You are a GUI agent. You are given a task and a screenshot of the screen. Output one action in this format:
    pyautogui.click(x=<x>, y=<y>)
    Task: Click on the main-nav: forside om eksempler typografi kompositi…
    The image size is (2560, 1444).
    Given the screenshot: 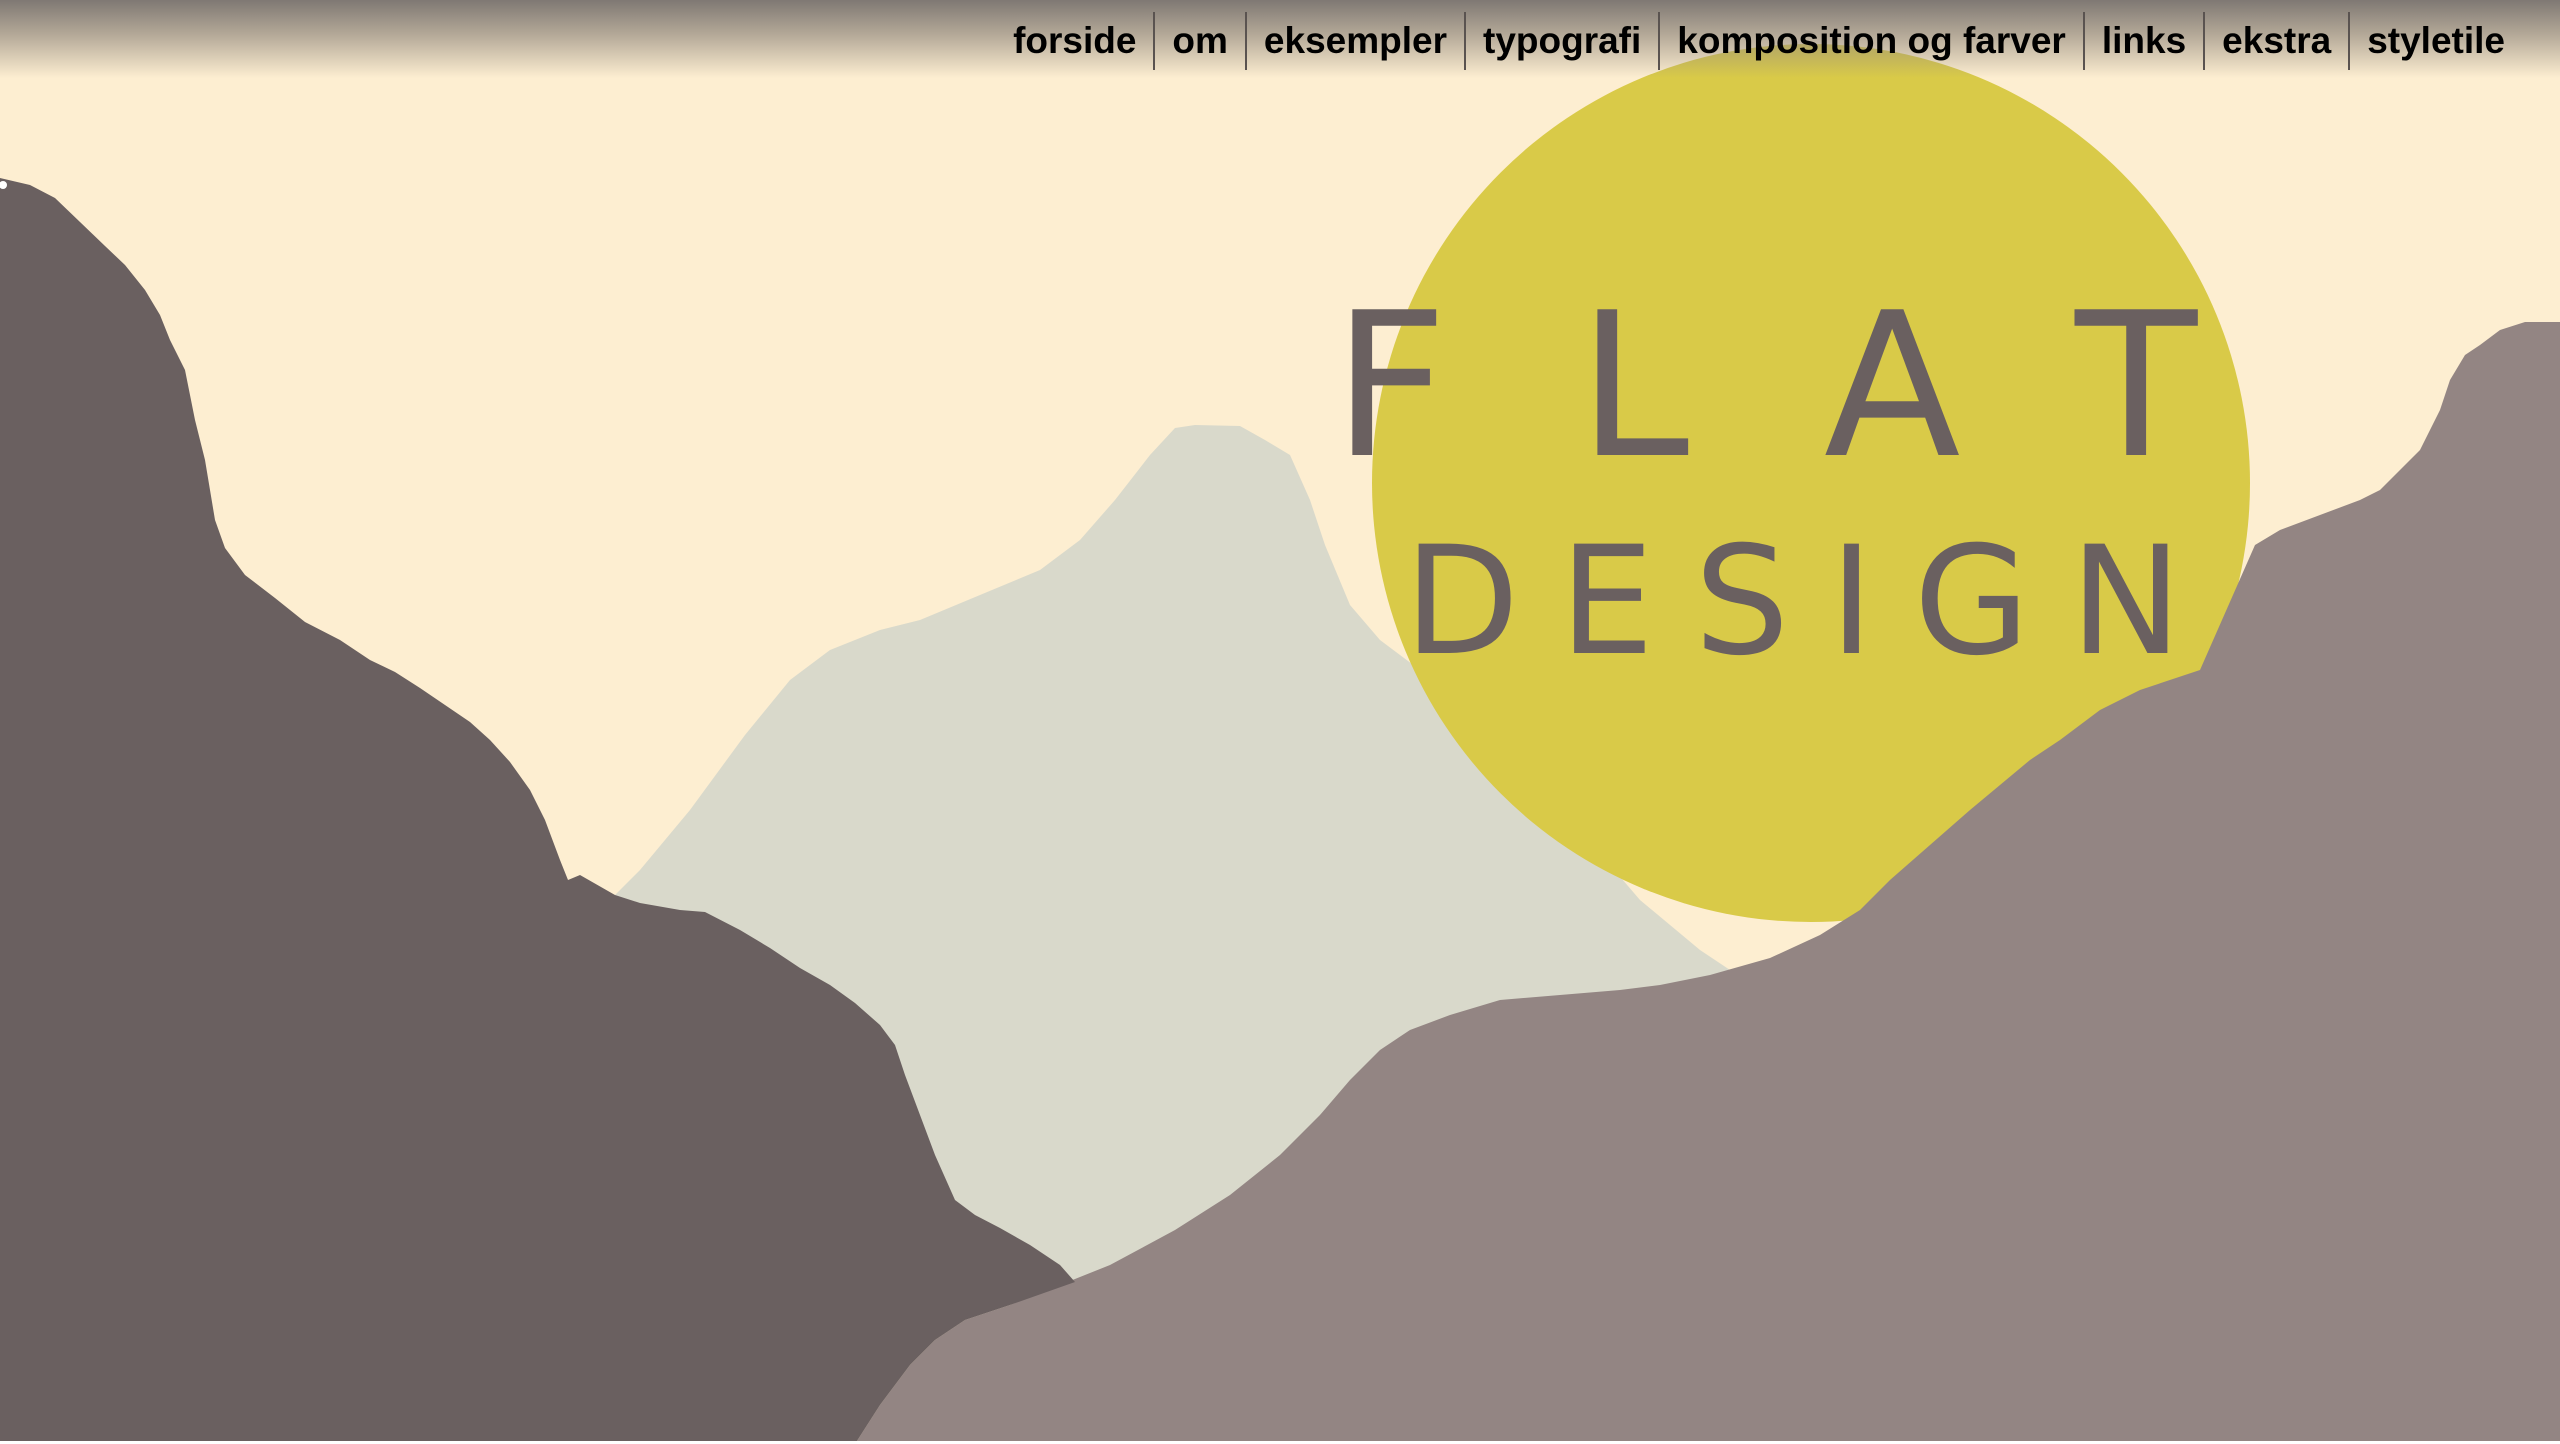 What is the action you would take?
    pyautogui.click(x=1759, y=41)
    